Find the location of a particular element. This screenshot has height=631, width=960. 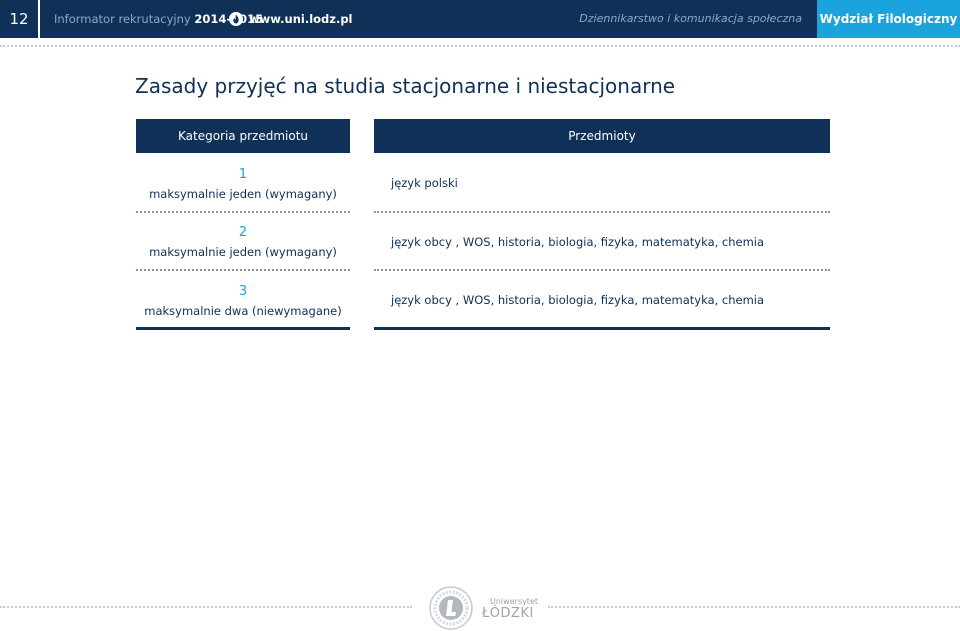

university-seal-icon is located at coordinates (451, 608).